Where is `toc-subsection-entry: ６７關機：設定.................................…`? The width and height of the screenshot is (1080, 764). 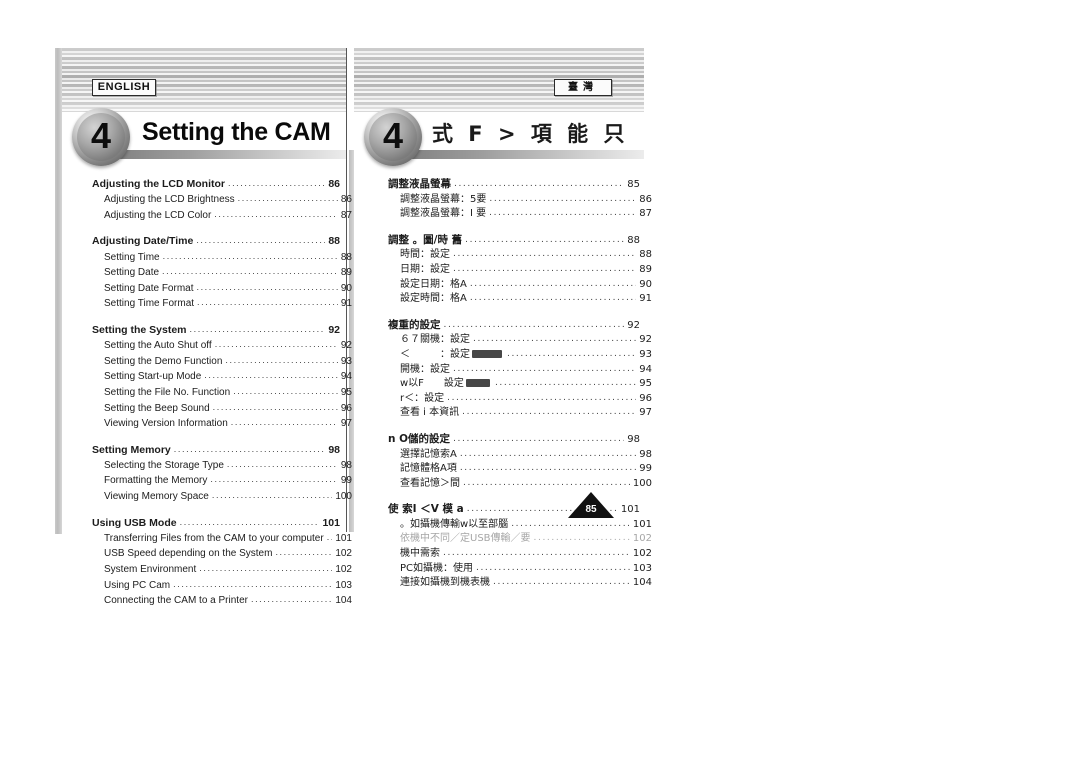 toc-subsection-entry: ６７關機：設定.................................… is located at coordinates (520, 340).